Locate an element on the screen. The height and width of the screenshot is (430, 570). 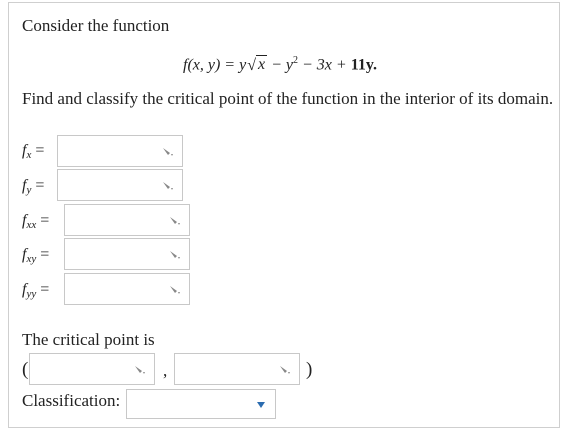
critical-point-label: The critical point is is located at coordinates (88, 339).